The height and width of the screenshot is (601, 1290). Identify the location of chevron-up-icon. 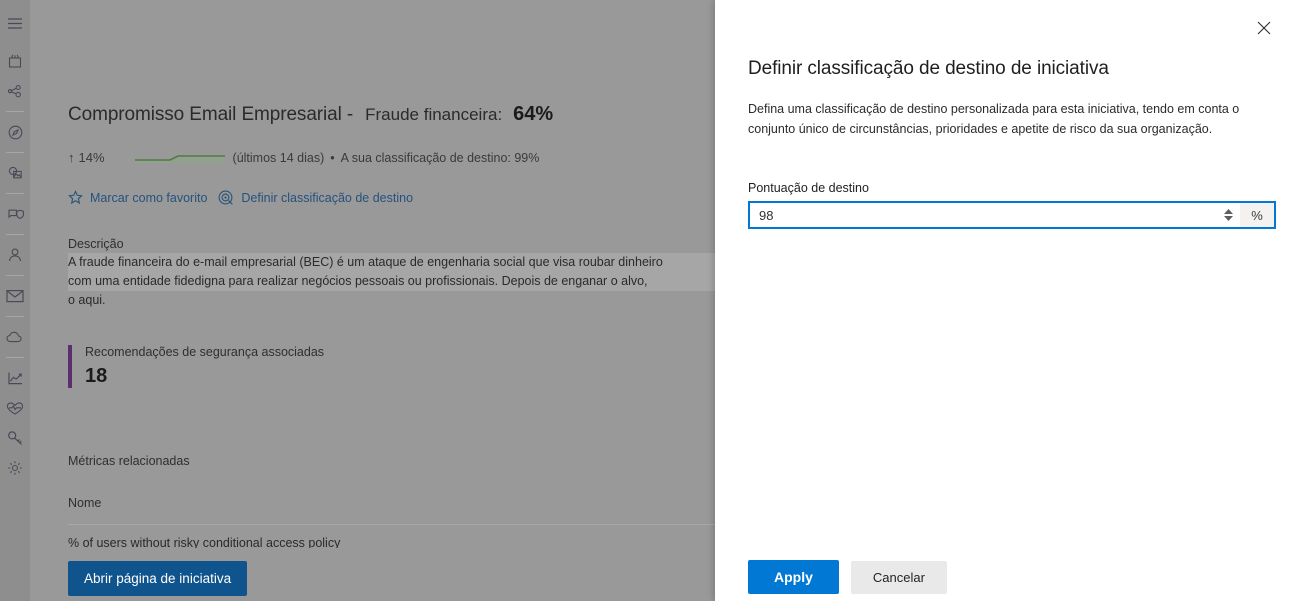
(1228, 211).